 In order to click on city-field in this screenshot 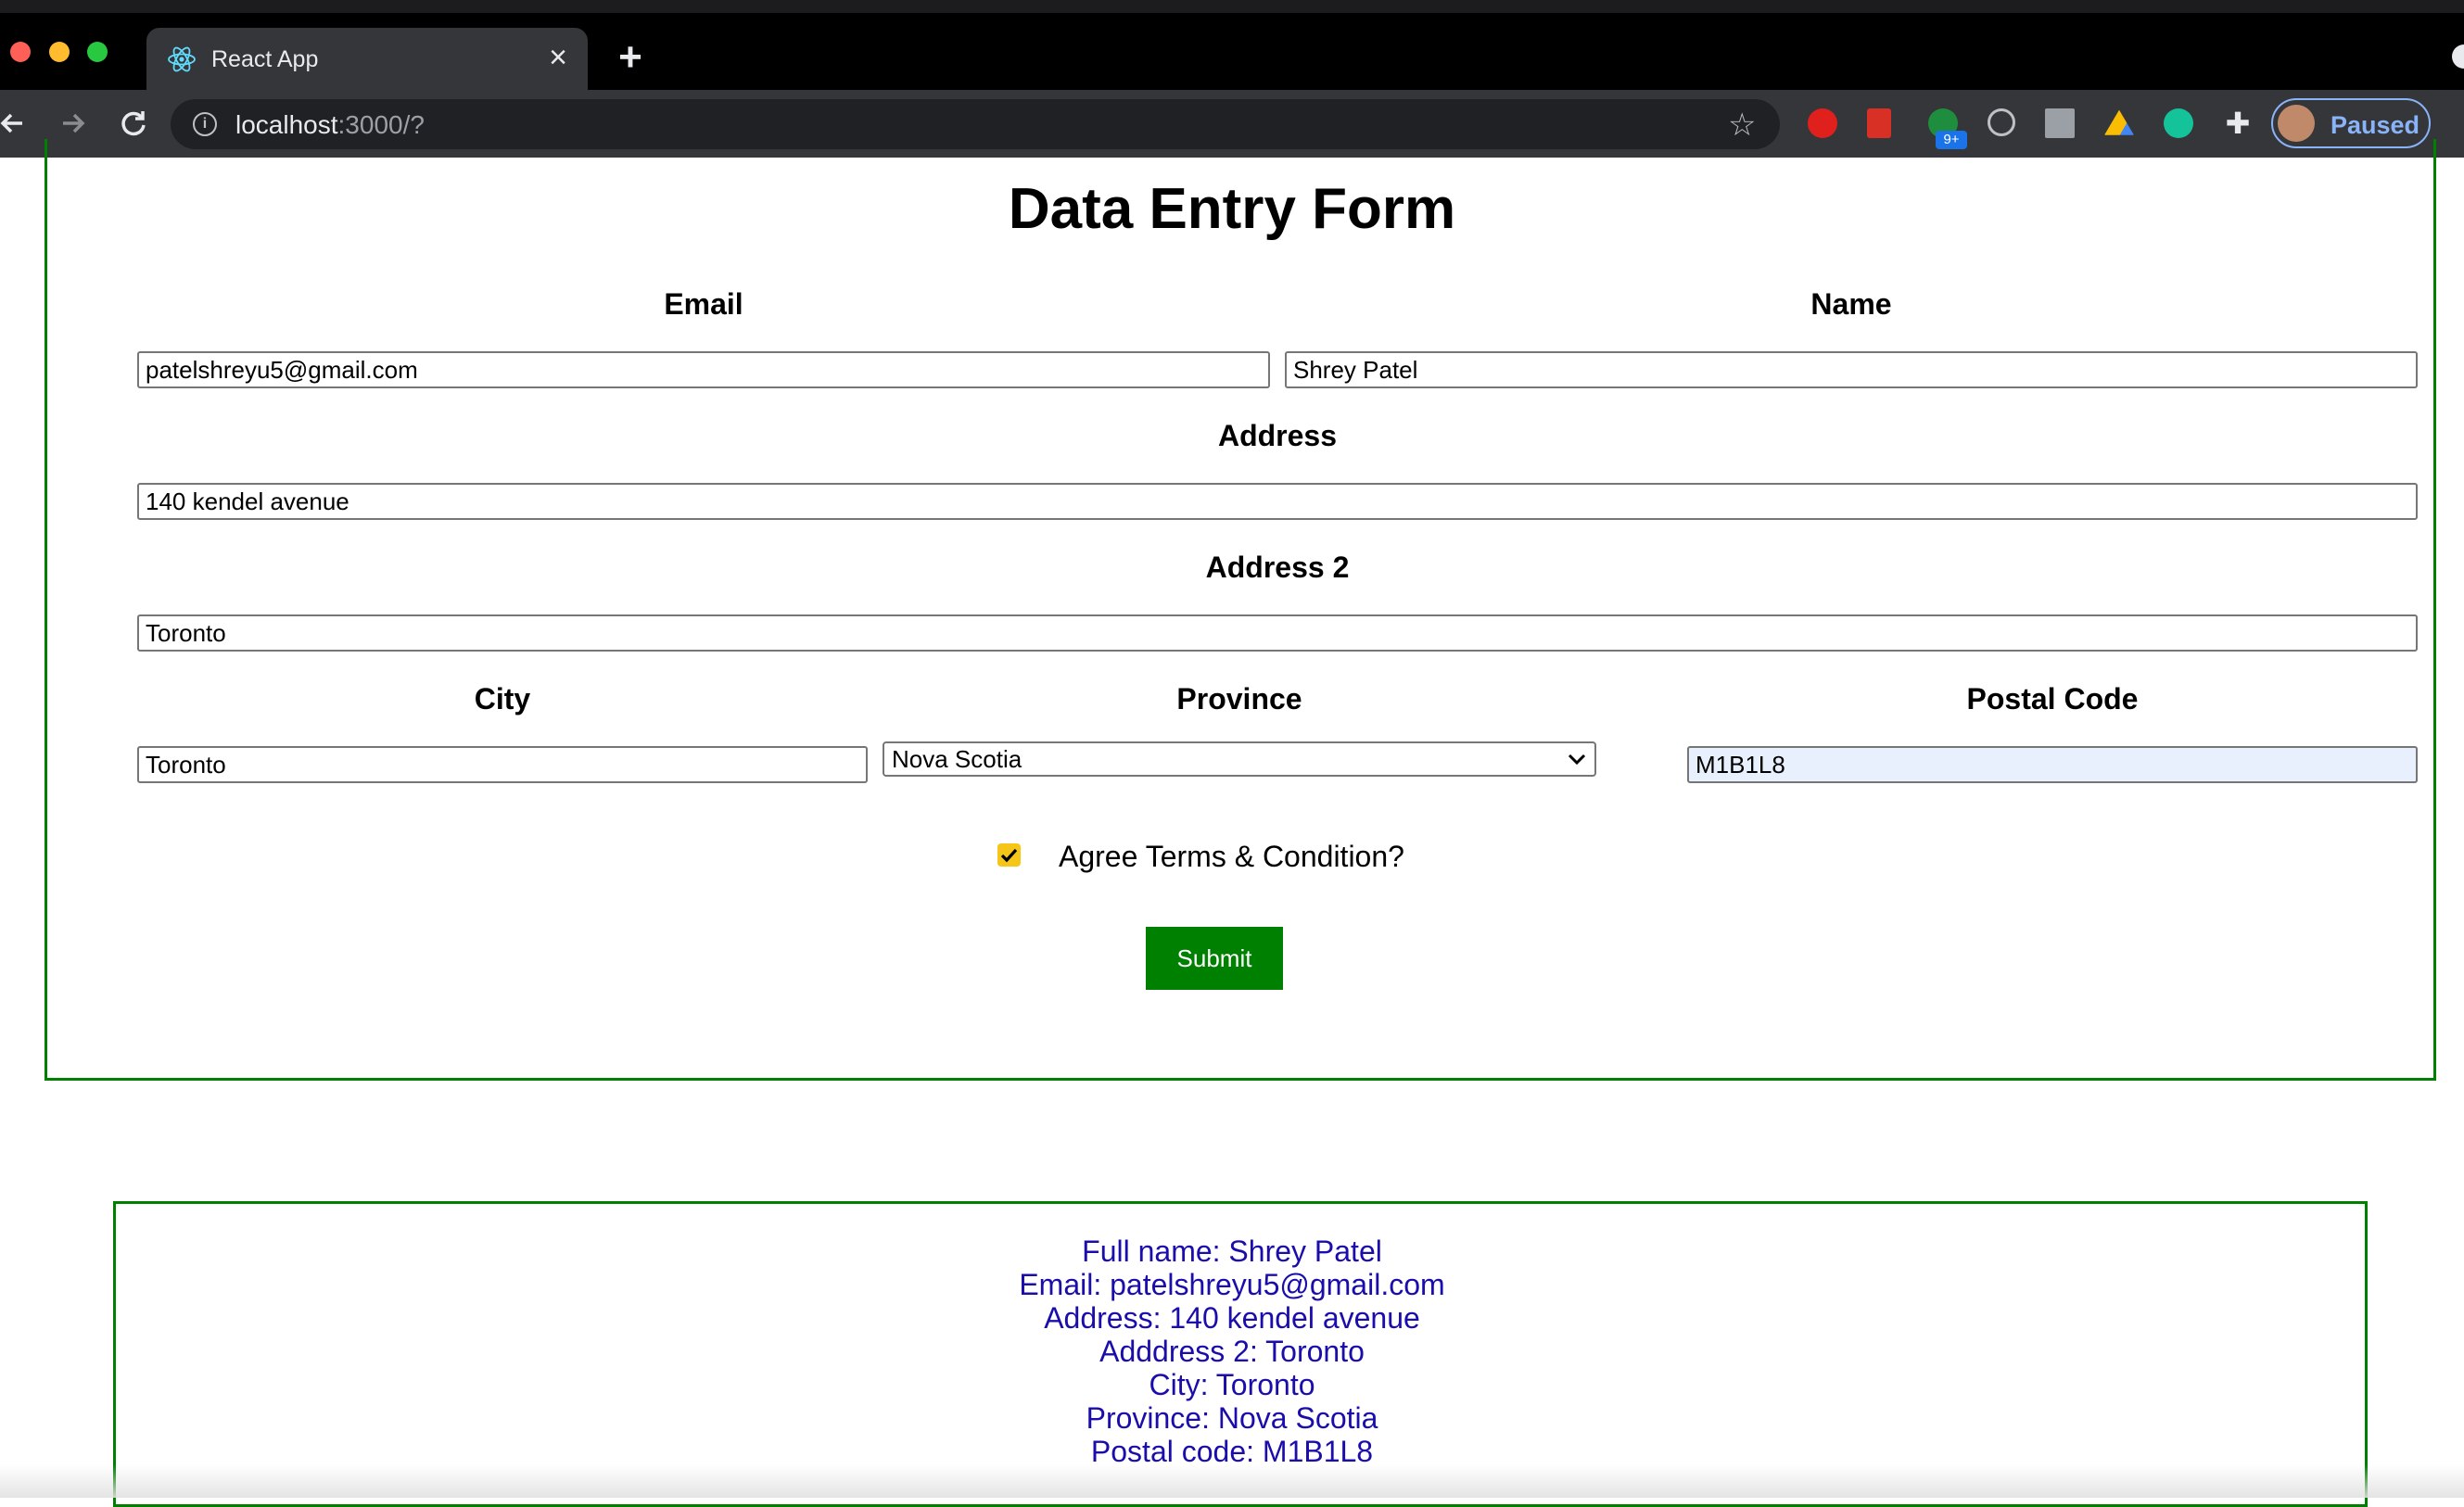, I will do `click(502, 764)`.